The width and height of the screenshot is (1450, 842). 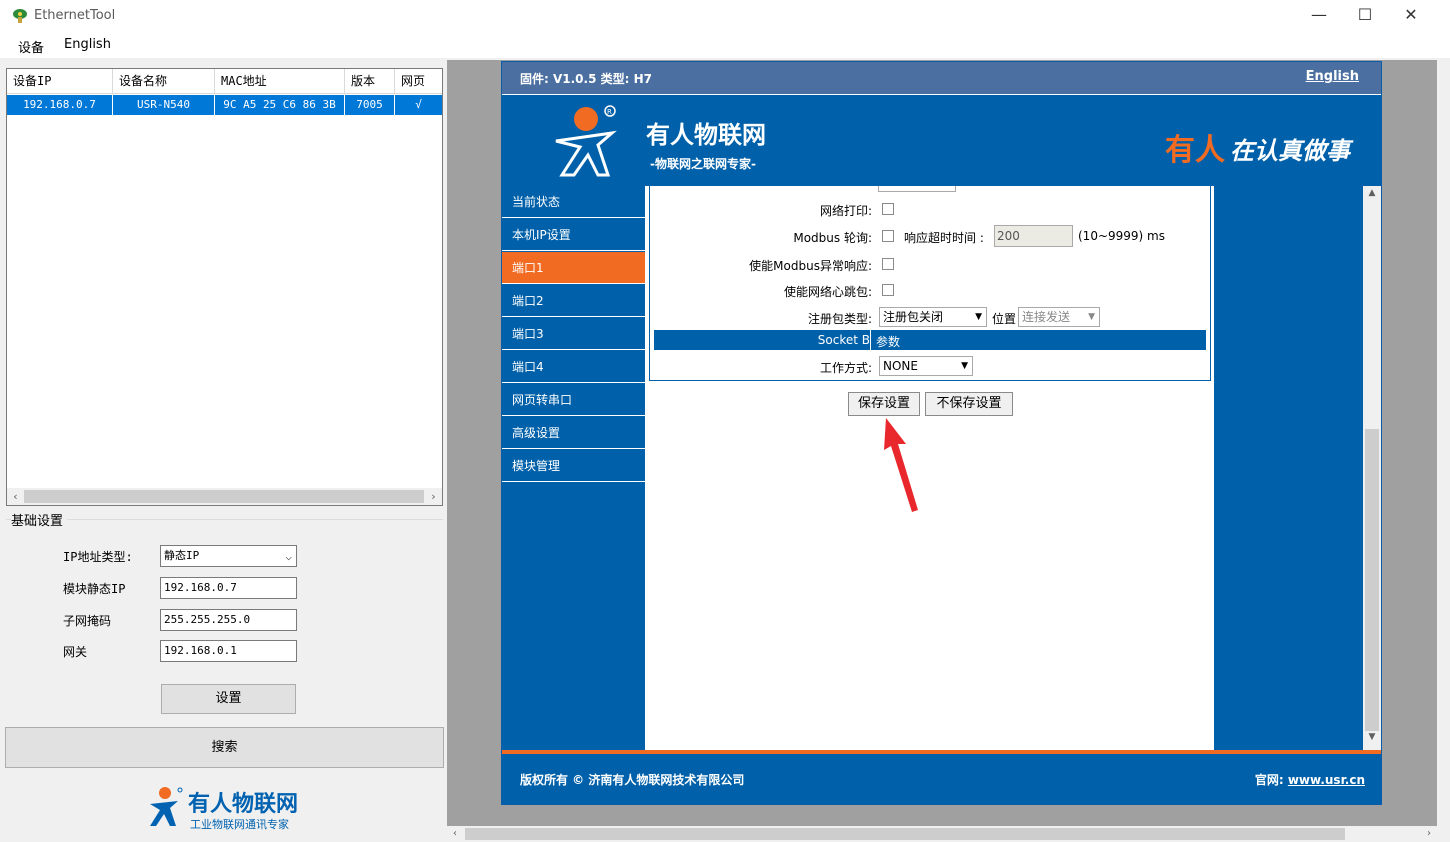 What do you see at coordinates (370, 105) in the screenshot?
I see `cell-version: 7005` at bounding box center [370, 105].